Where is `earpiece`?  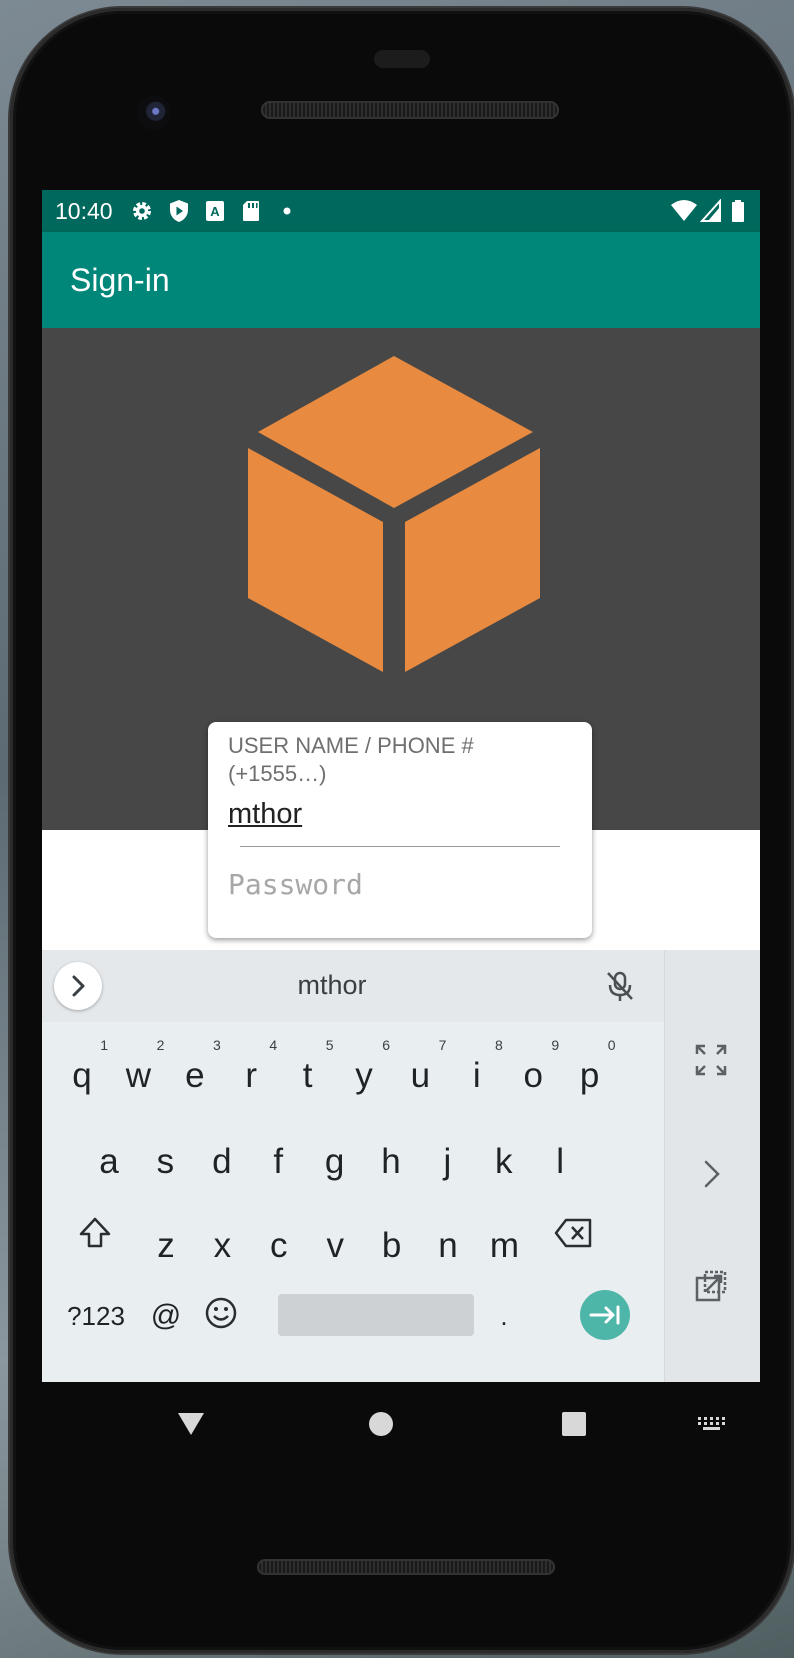
earpiece is located at coordinates (402, 59).